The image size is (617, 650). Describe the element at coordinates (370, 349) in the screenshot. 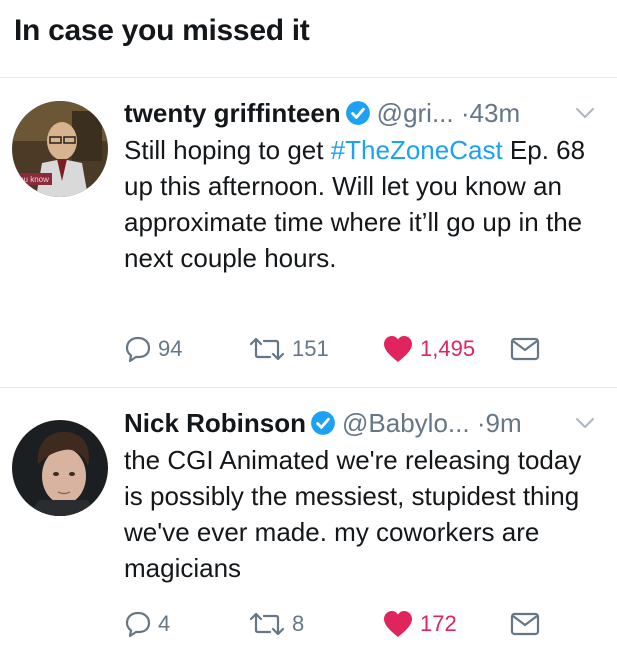

I see `tweet-actions: 94 151 1,495` at that location.